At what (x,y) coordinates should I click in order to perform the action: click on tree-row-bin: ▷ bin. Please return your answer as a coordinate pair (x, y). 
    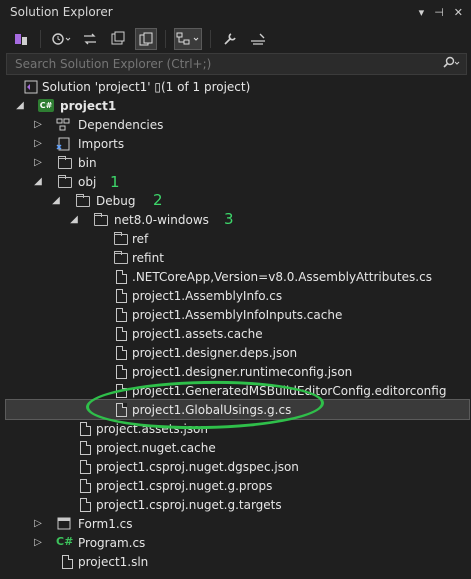
    Looking at the image, I should click on (235, 162).